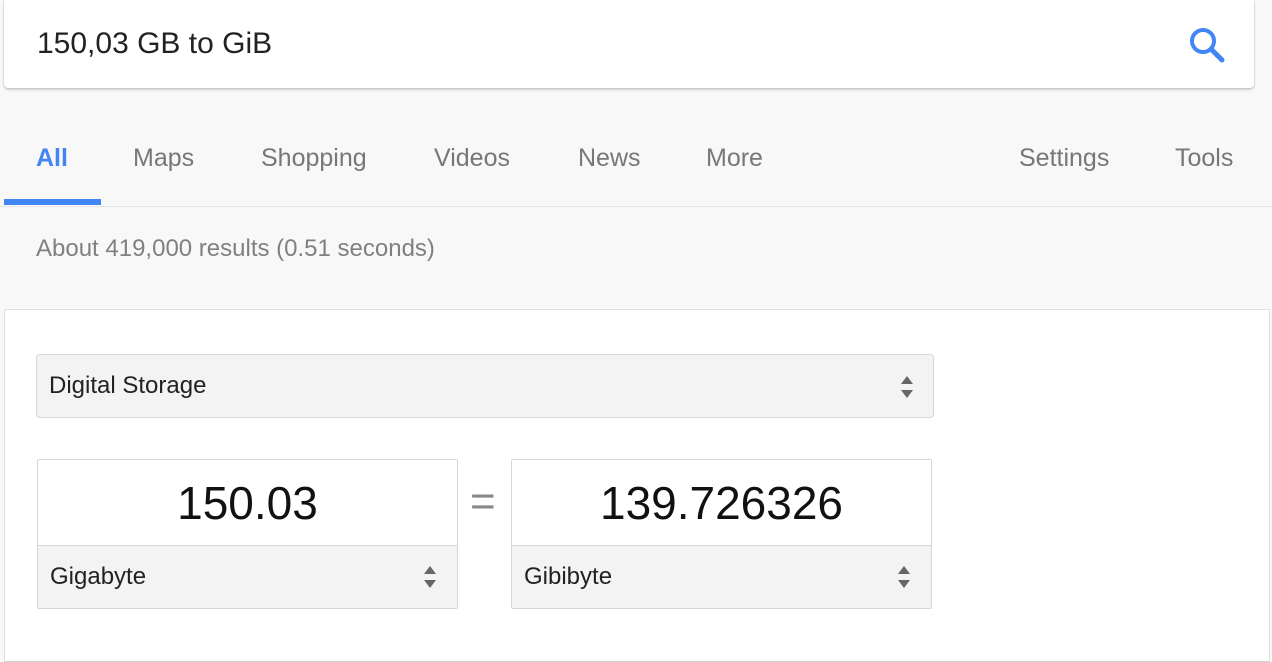  Describe the element at coordinates (247, 503) in the screenshot. I see `from-value-input: 150.03` at that location.